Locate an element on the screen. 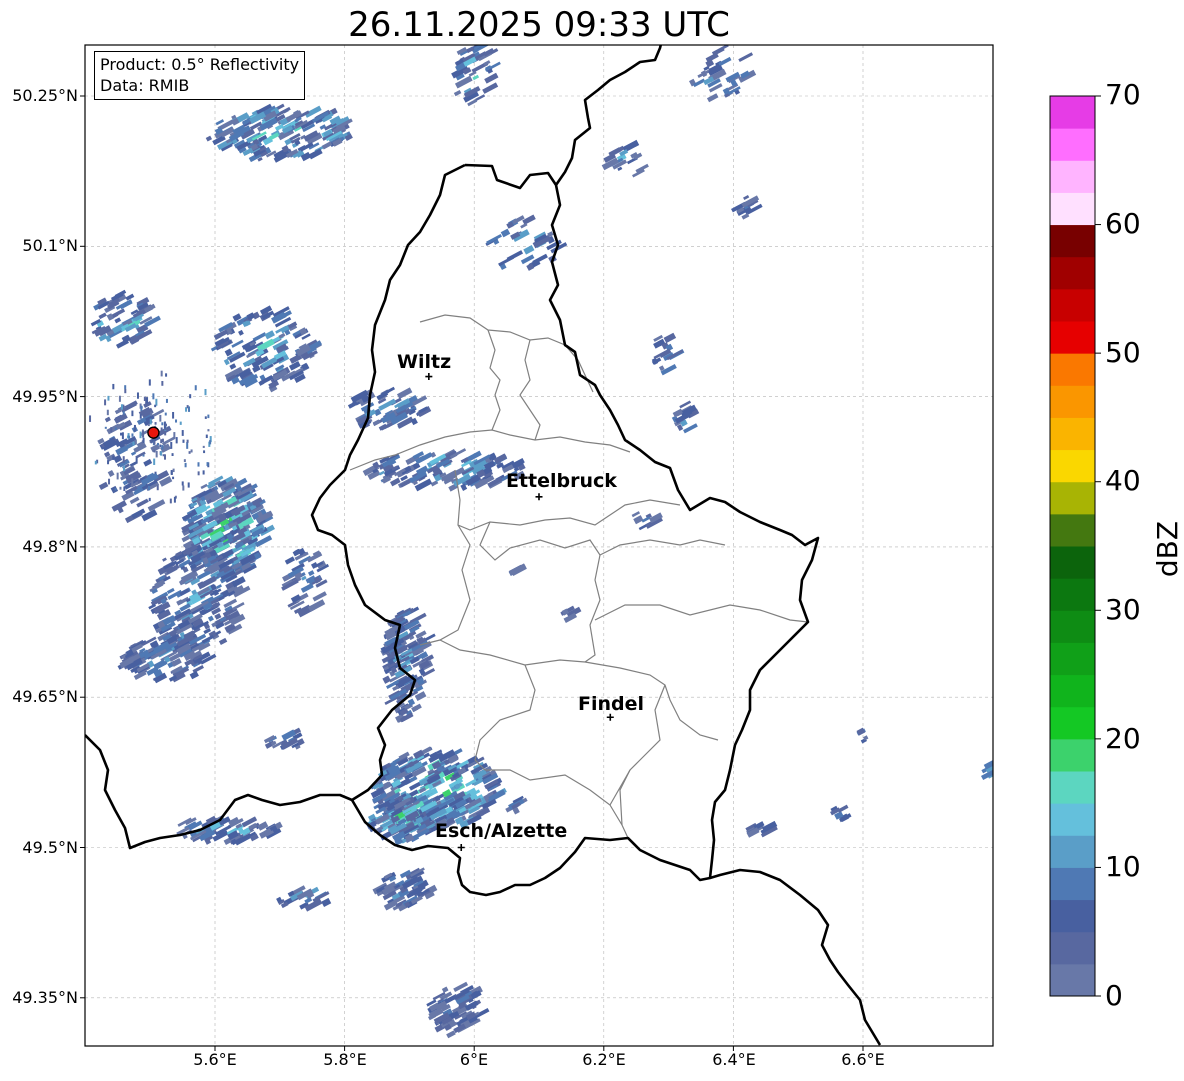 The width and height of the screenshot is (1184, 1081). colorbar-tick-label: 70 is located at coordinates (1123, 94).